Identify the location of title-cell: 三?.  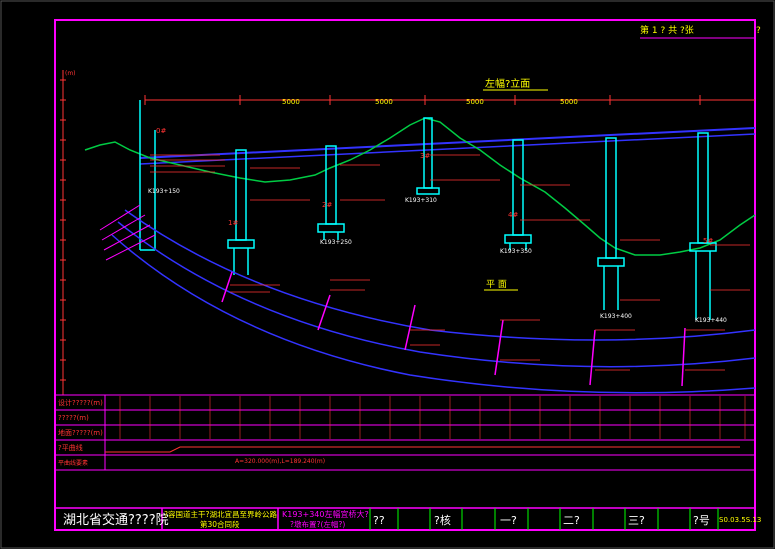
(636, 520).